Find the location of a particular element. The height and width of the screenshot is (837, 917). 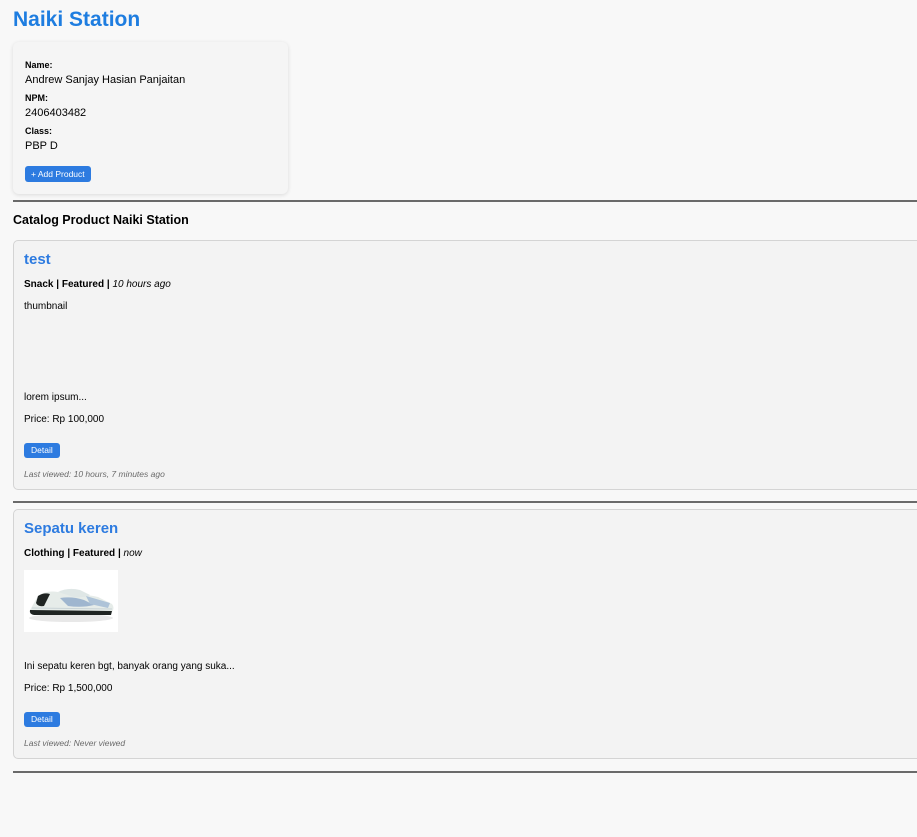

npm-label: NPM: is located at coordinates (36, 98).